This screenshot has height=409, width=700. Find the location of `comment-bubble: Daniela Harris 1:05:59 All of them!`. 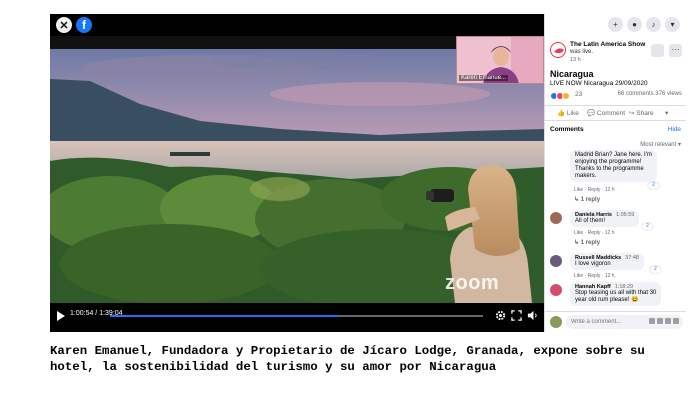

comment-bubble: Daniela Harris 1:05:59 All of them! is located at coordinates (605, 218).